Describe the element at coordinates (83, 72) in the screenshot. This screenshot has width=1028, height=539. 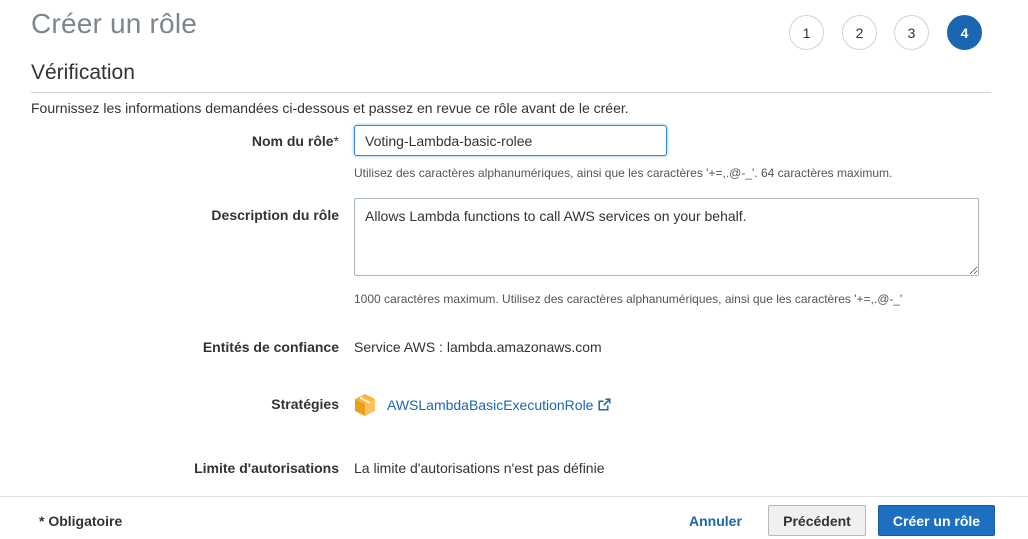
I see `section-title: Vérification` at that location.